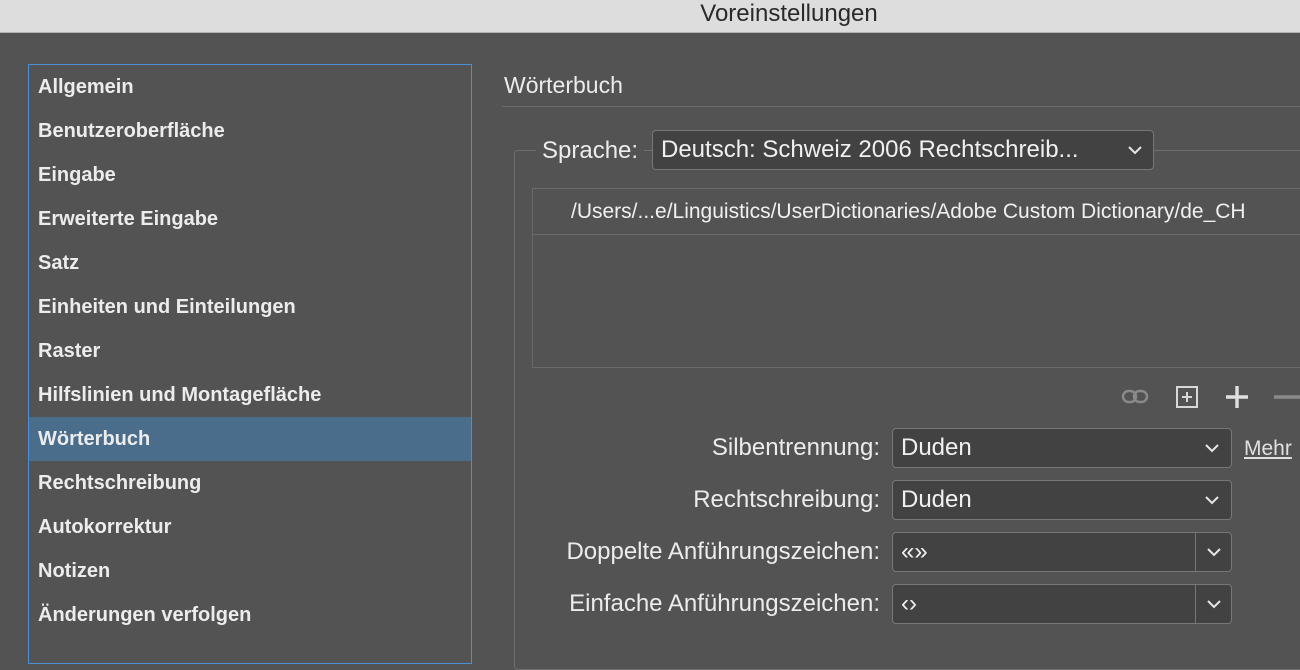 This screenshot has width=1300, height=670. Describe the element at coordinates (1187, 397) in the screenshot. I see `new-dictionary-icon` at that location.